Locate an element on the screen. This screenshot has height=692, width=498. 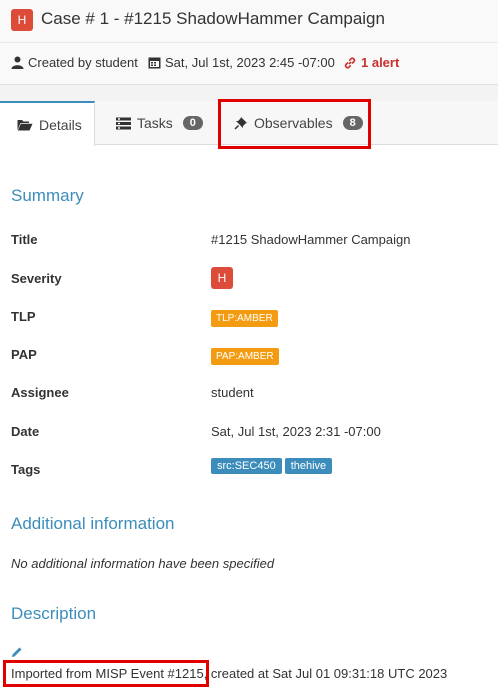
severity-value-badge: H is located at coordinates (222, 278).